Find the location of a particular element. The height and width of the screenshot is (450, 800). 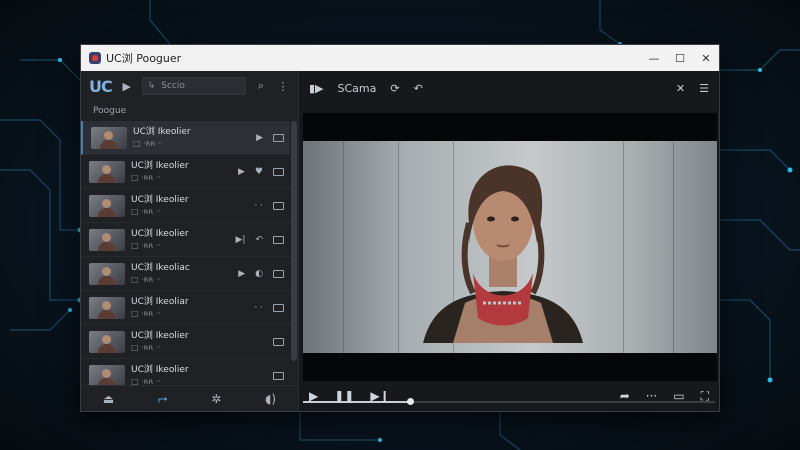

skip-play-icon: ▮▶ is located at coordinates (316, 88).